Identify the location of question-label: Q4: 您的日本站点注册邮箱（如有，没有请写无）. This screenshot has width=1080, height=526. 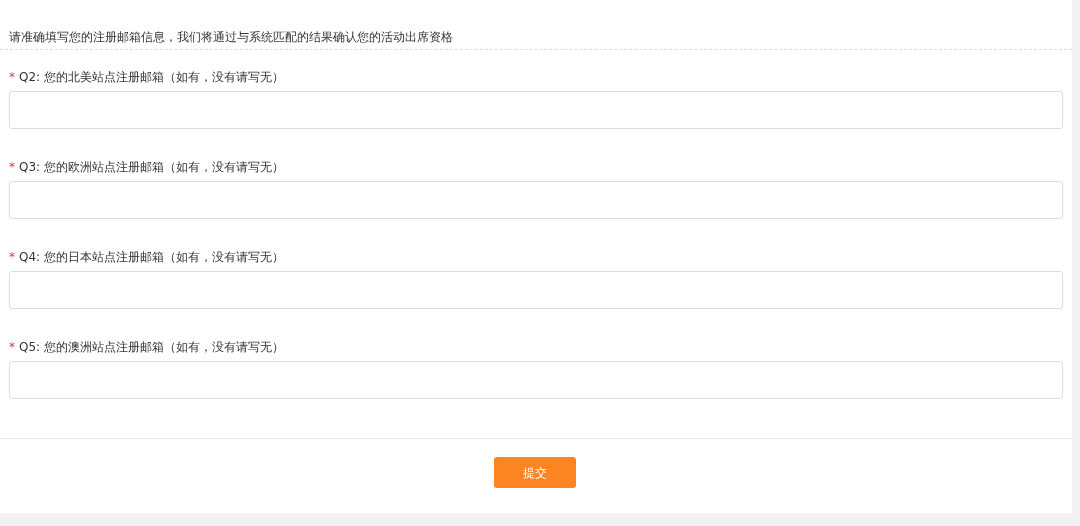
(151, 257).